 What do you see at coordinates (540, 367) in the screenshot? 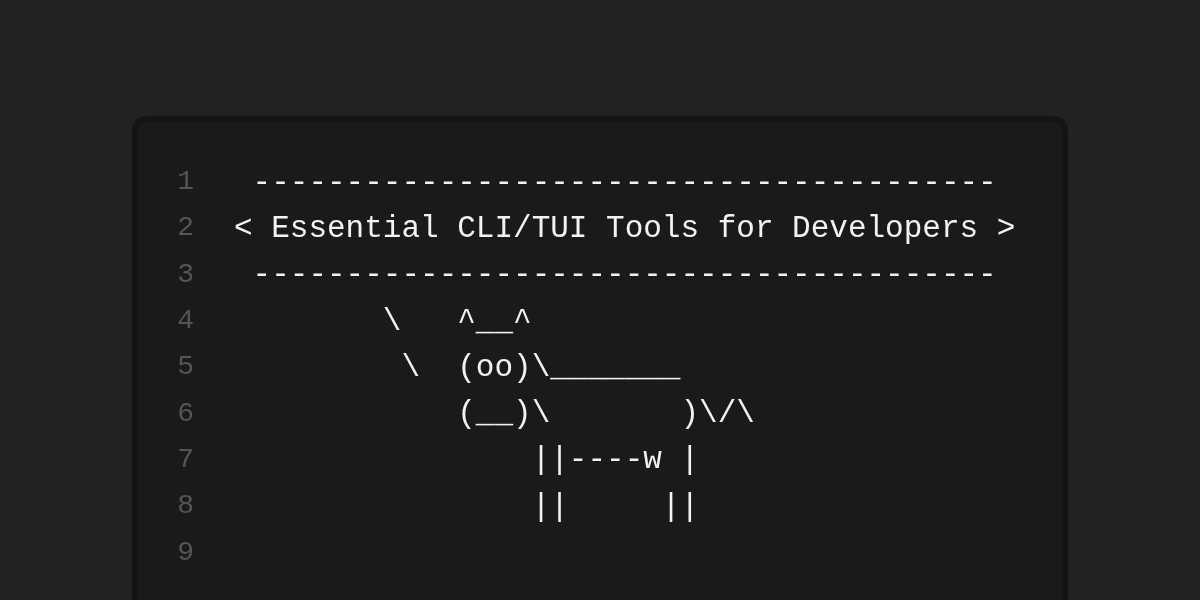
I see `code-line: \ (oo)\_______` at bounding box center [540, 367].